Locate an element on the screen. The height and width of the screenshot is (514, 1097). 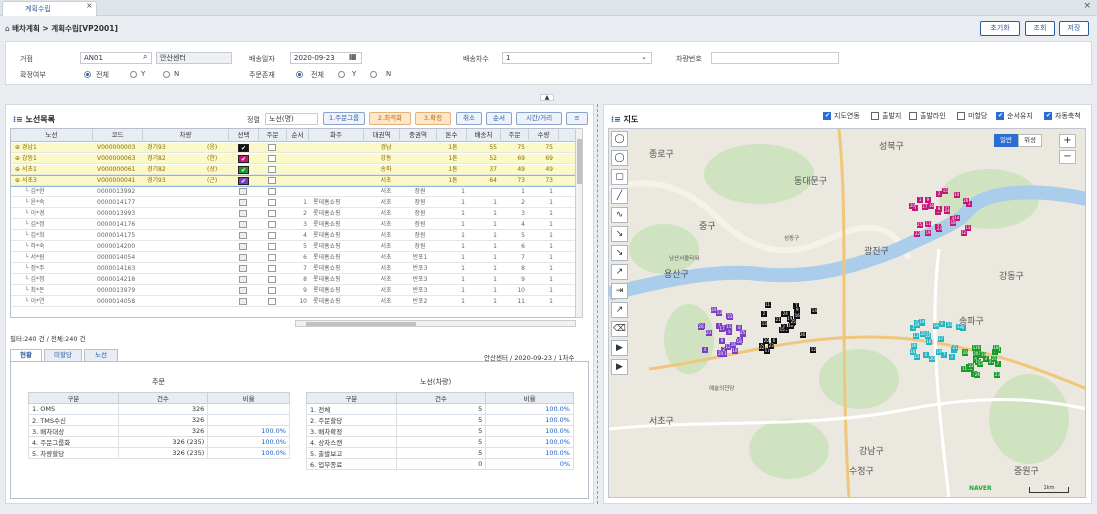
order-row: └ 정*주 0000014163 7 롯데홈쇼핑 서초 반포3 1 1 8 1 is located at coordinates (293, 269).